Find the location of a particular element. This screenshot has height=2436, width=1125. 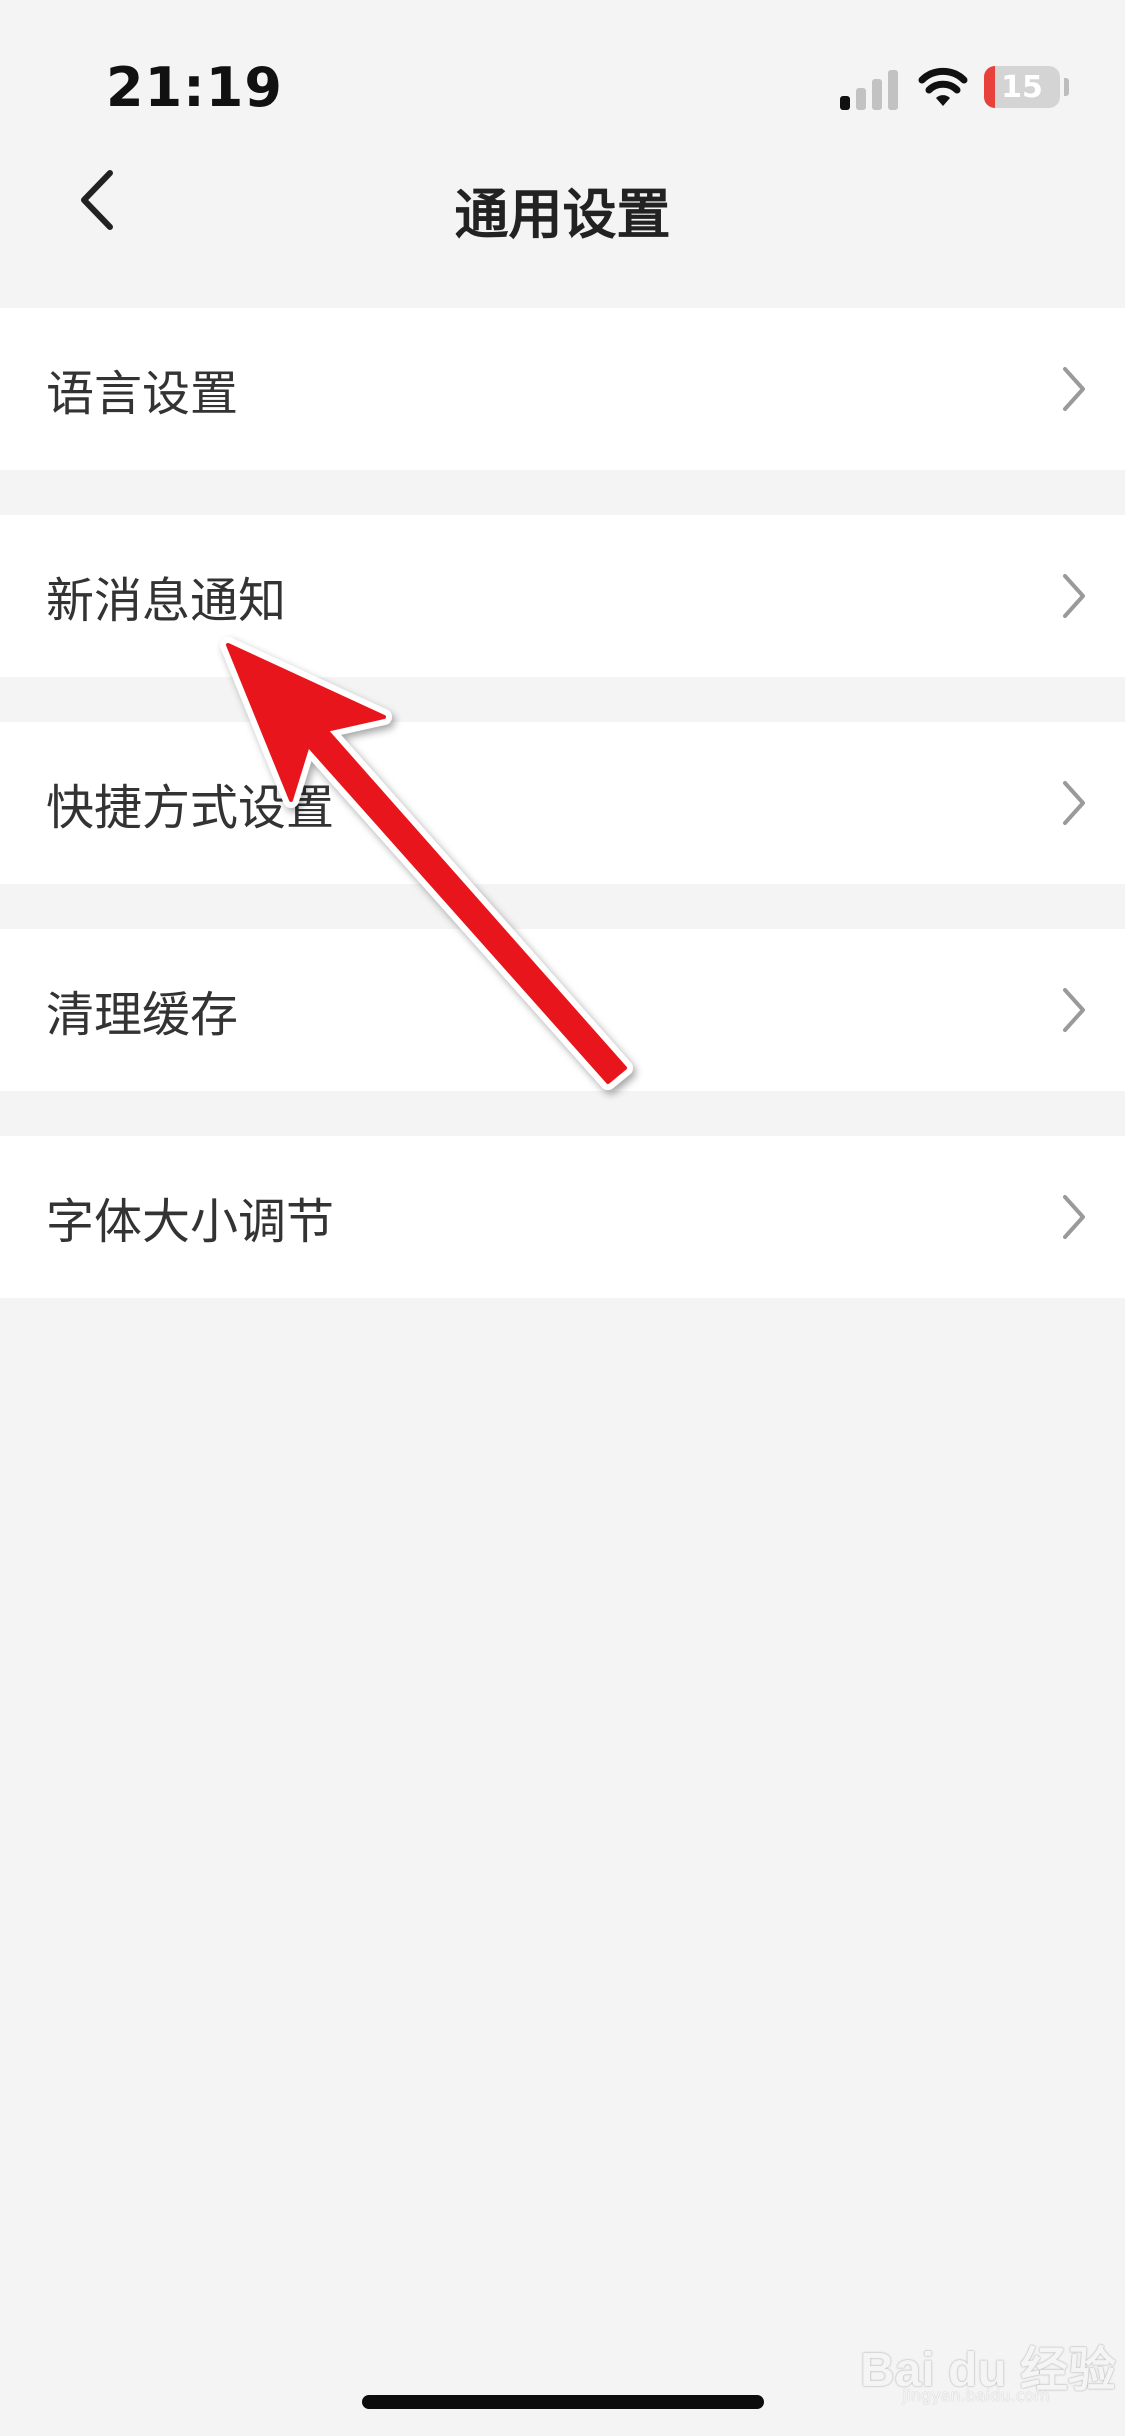

signal-icon is located at coordinates (869, 90).